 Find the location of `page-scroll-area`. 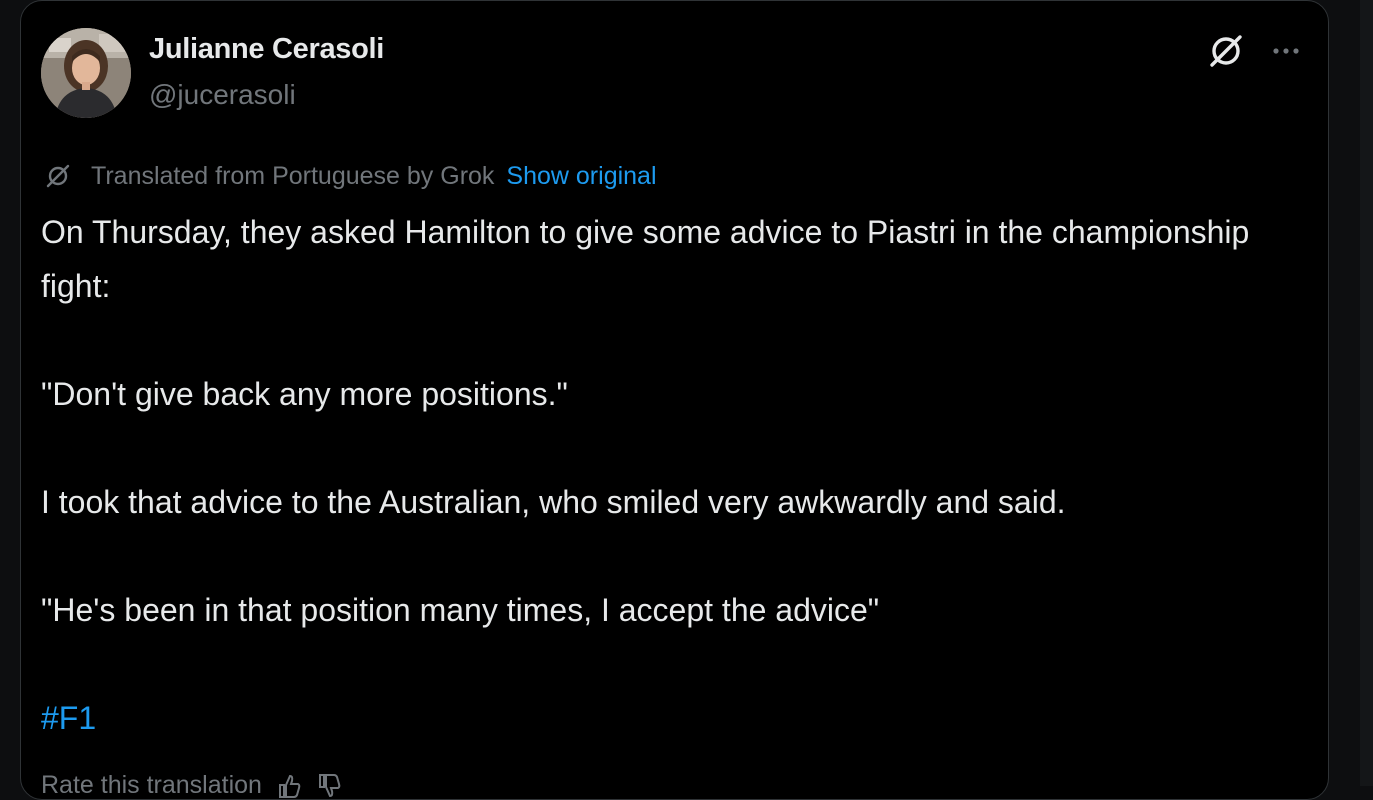

page-scroll-area is located at coordinates (1366, 393).